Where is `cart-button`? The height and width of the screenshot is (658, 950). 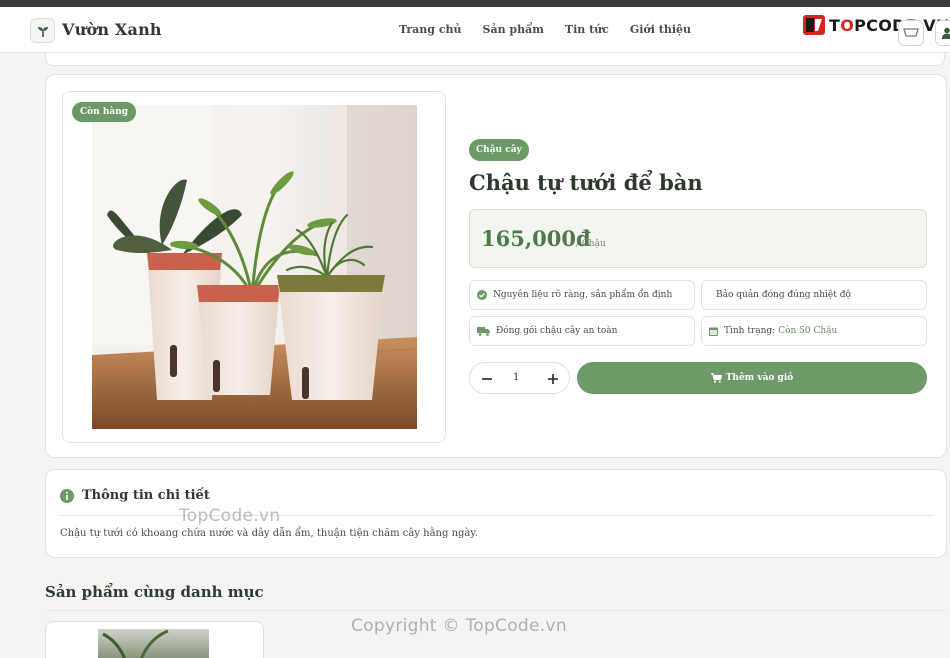
cart-button is located at coordinates (911, 33).